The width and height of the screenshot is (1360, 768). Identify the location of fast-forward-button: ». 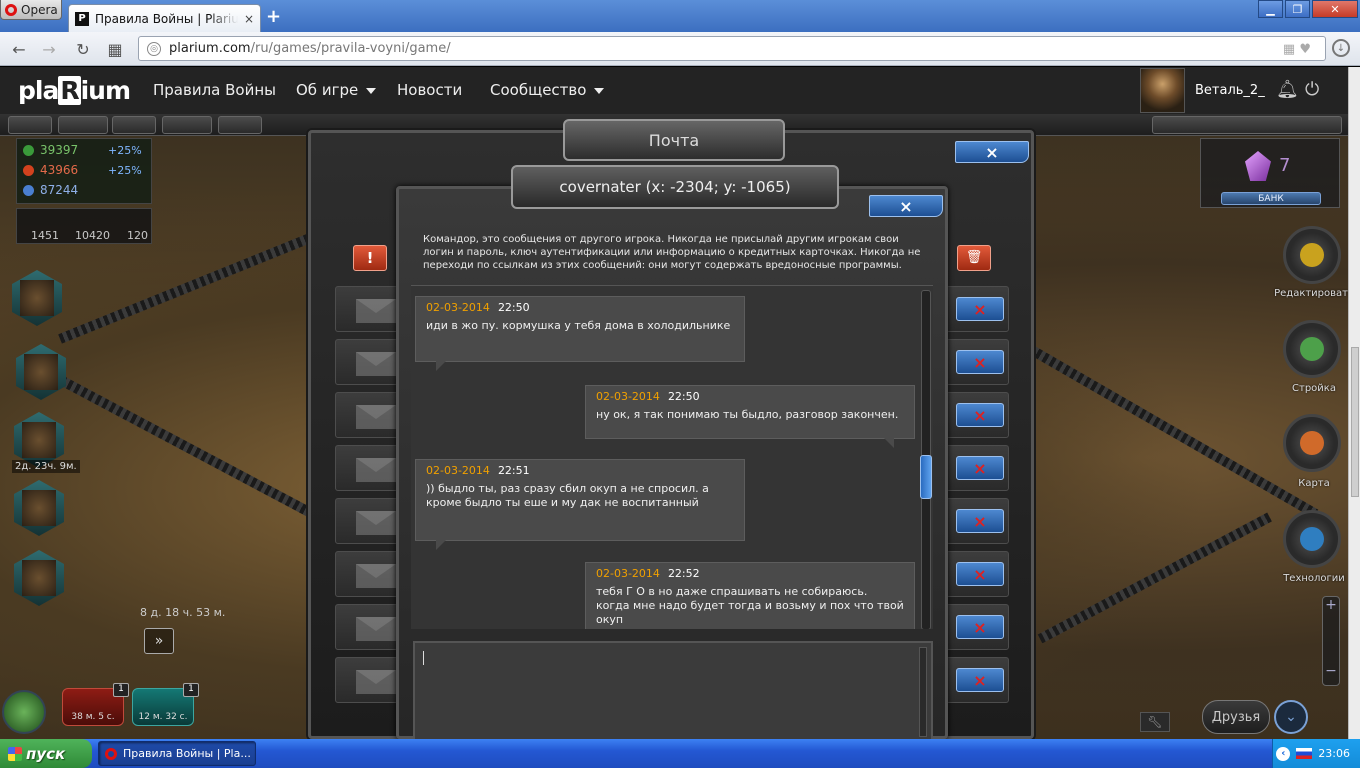
(159, 641).